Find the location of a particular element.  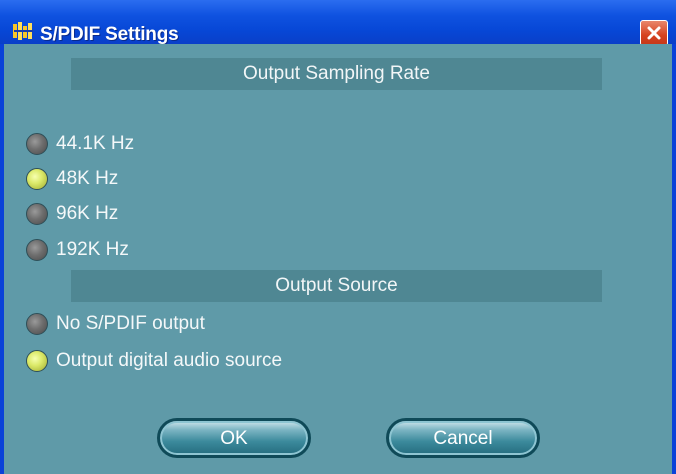

radio-option-48k: 48K Hz is located at coordinates (72, 179).